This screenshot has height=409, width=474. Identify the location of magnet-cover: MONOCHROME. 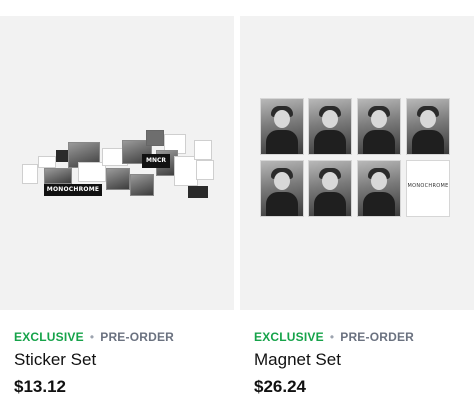
(428, 188).